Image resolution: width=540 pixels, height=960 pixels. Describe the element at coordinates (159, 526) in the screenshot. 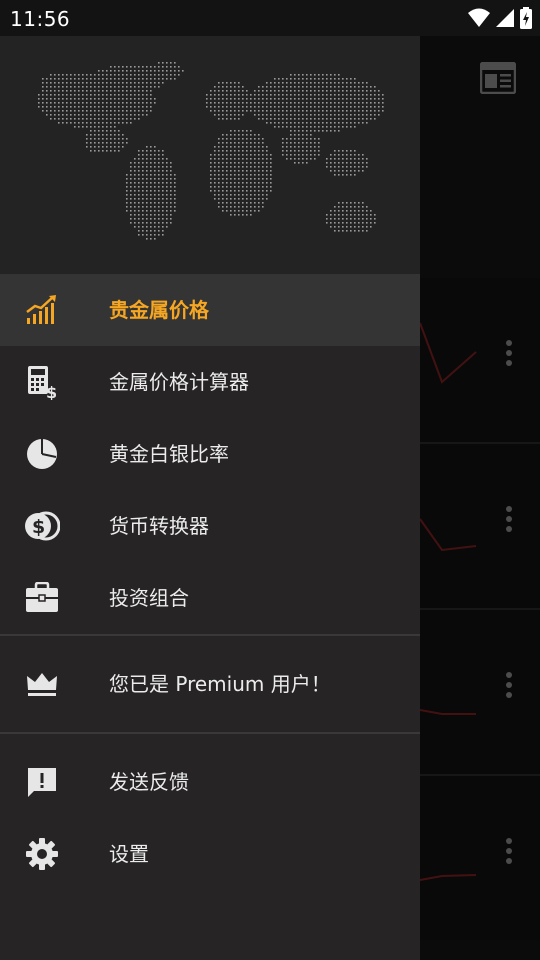

I see `nav-item-label: 货币转换器` at that location.